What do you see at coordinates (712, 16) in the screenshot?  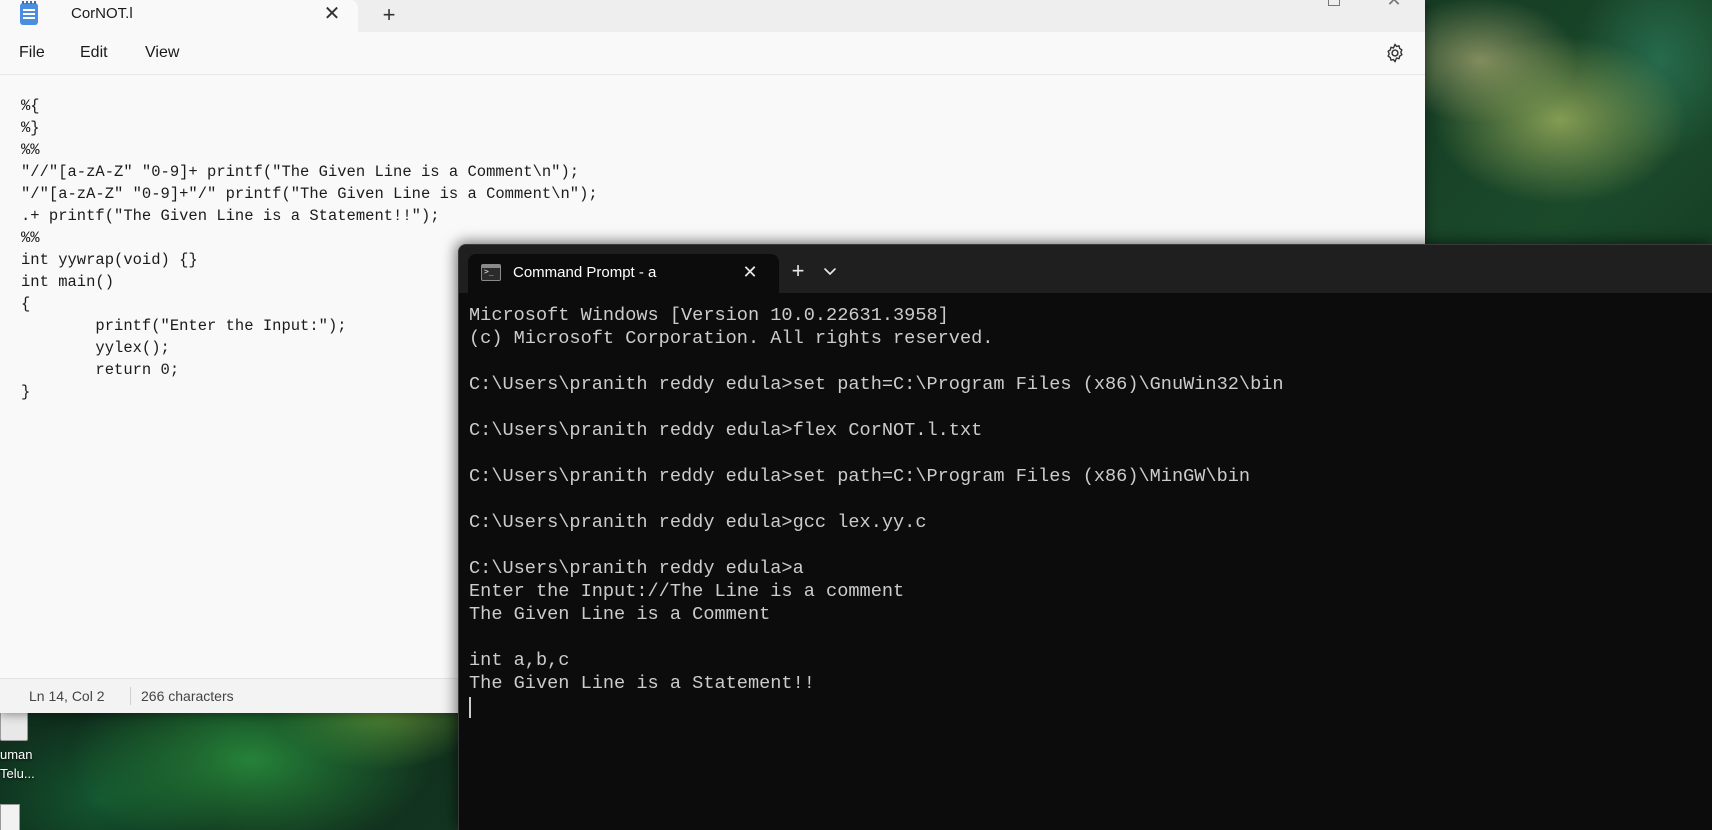 I see `notepad-tab-bar: CorNOT.l ✕ + ✕` at bounding box center [712, 16].